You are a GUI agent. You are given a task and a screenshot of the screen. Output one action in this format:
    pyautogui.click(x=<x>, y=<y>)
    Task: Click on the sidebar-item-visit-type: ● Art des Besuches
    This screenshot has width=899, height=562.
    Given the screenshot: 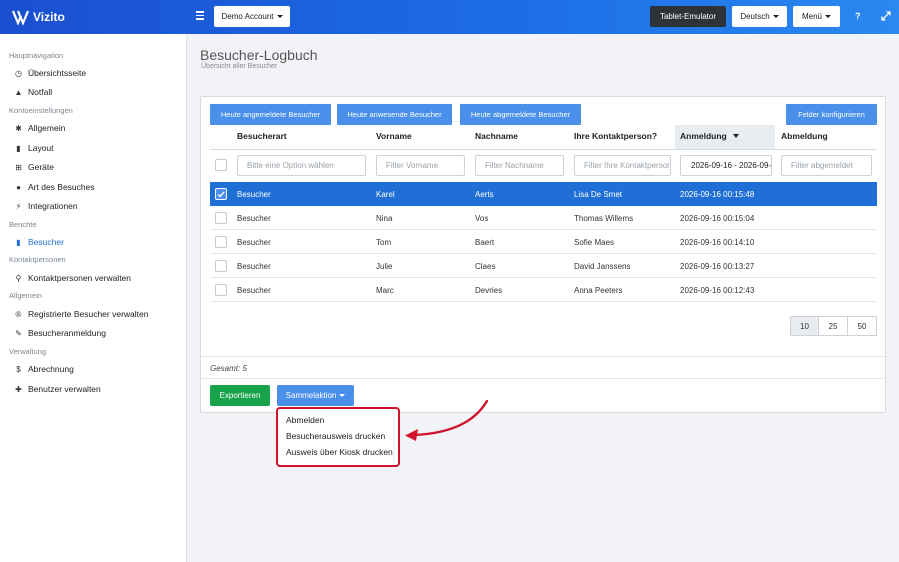 What is the action you would take?
    pyautogui.click(x=54, y=187)
    